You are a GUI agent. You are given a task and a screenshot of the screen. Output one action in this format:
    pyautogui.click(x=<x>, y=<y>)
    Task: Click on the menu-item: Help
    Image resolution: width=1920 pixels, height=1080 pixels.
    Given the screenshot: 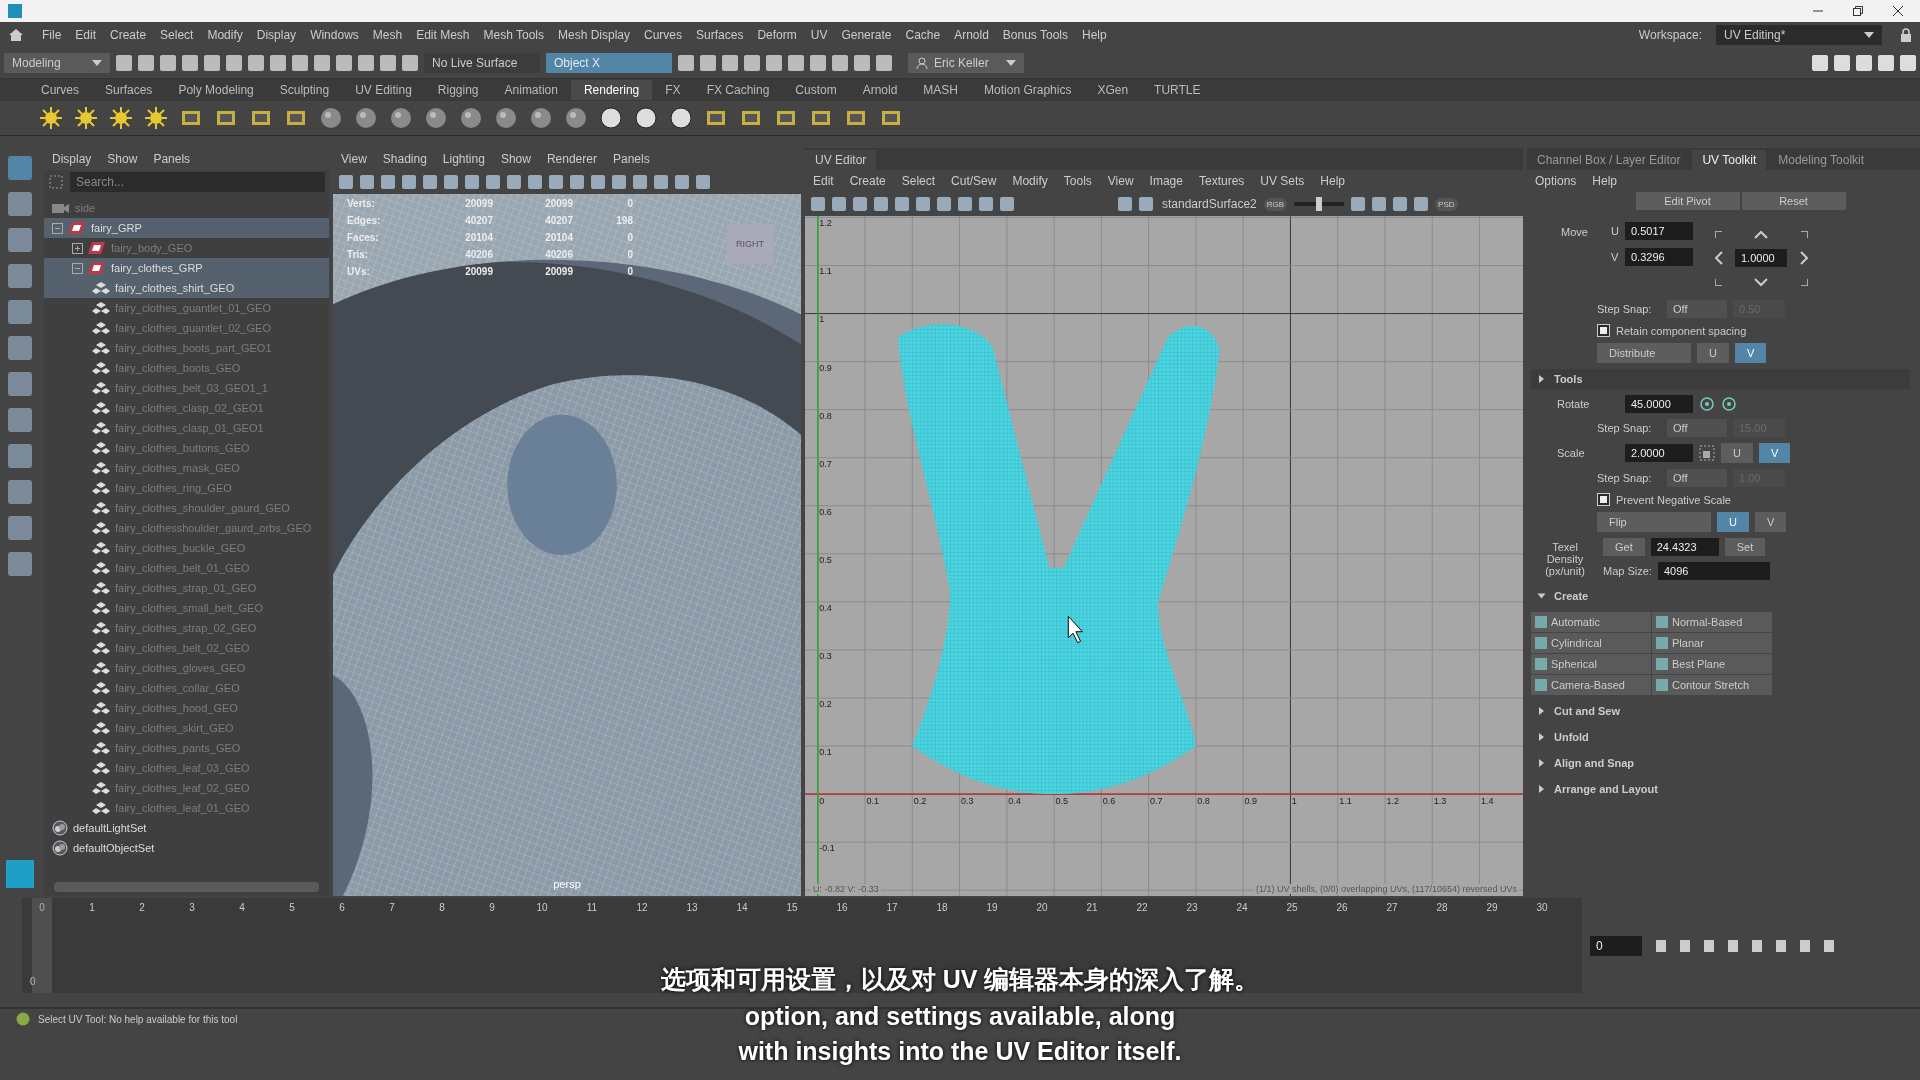 What is the action you would take?
    pyautogui.click(x=1605, y=181)
    